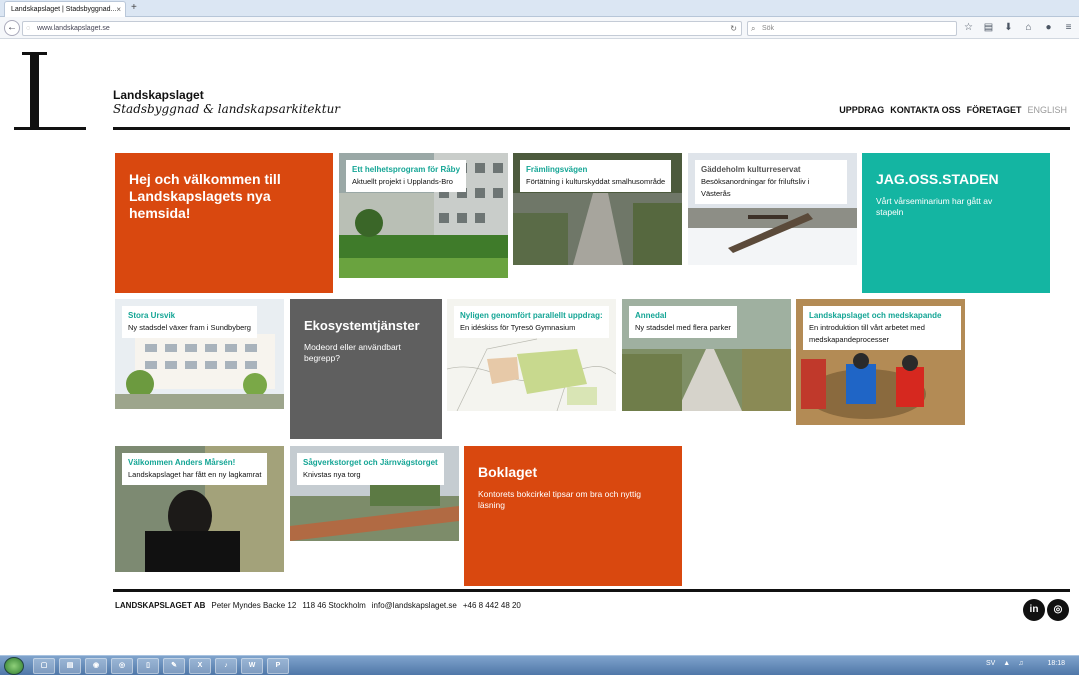 This screenshot has height=675, width=1079. I want to click on tile-body: En idéskiss för Tyresö Gymnasium, so click(518, 327).